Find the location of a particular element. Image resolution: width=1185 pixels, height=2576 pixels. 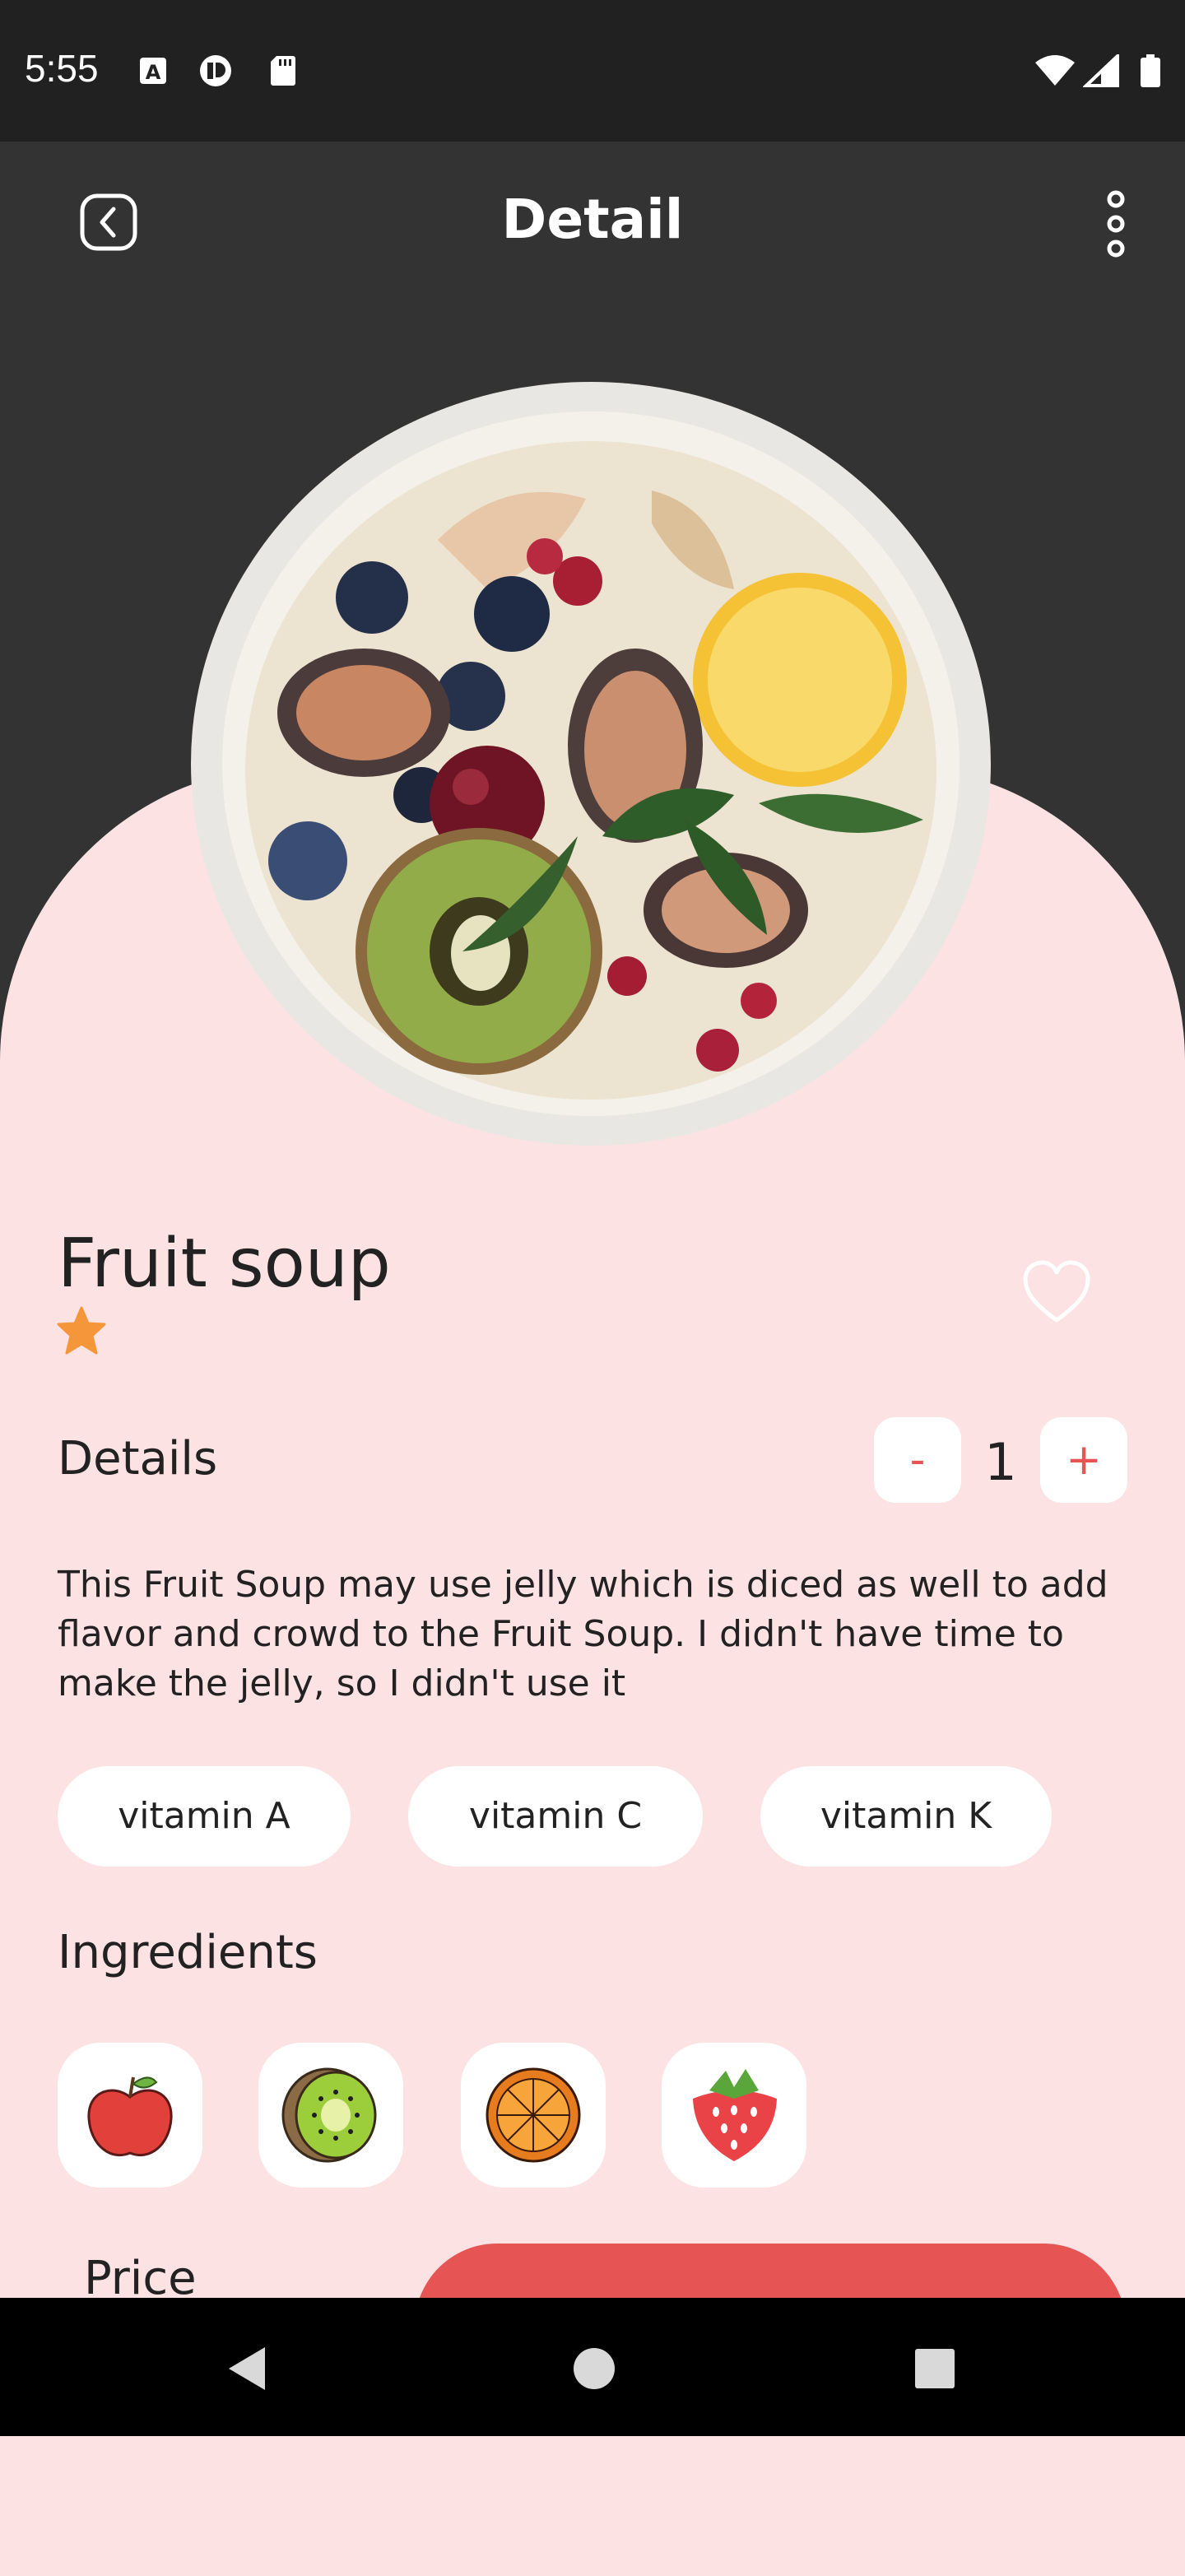

more-vertical-icon is located at coordinates (1116, 224).